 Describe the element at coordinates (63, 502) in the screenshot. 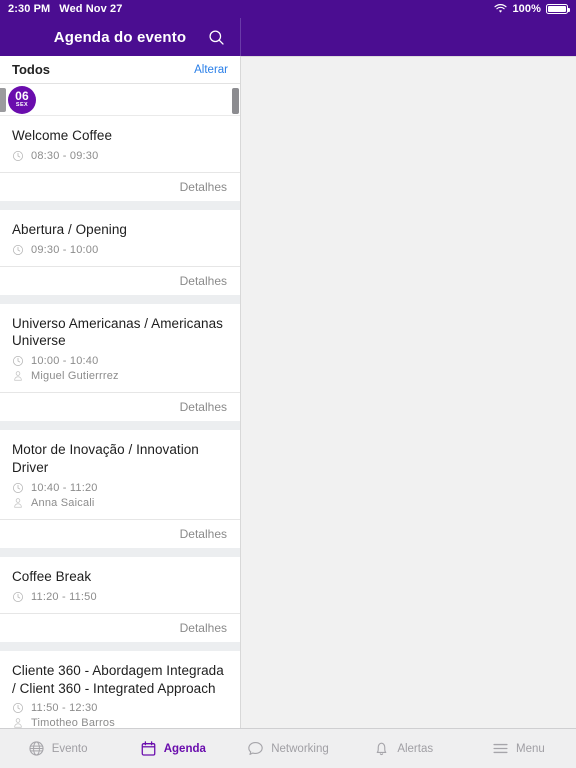

I see `agenda-session-speaker: Anna Saicali` at that location.